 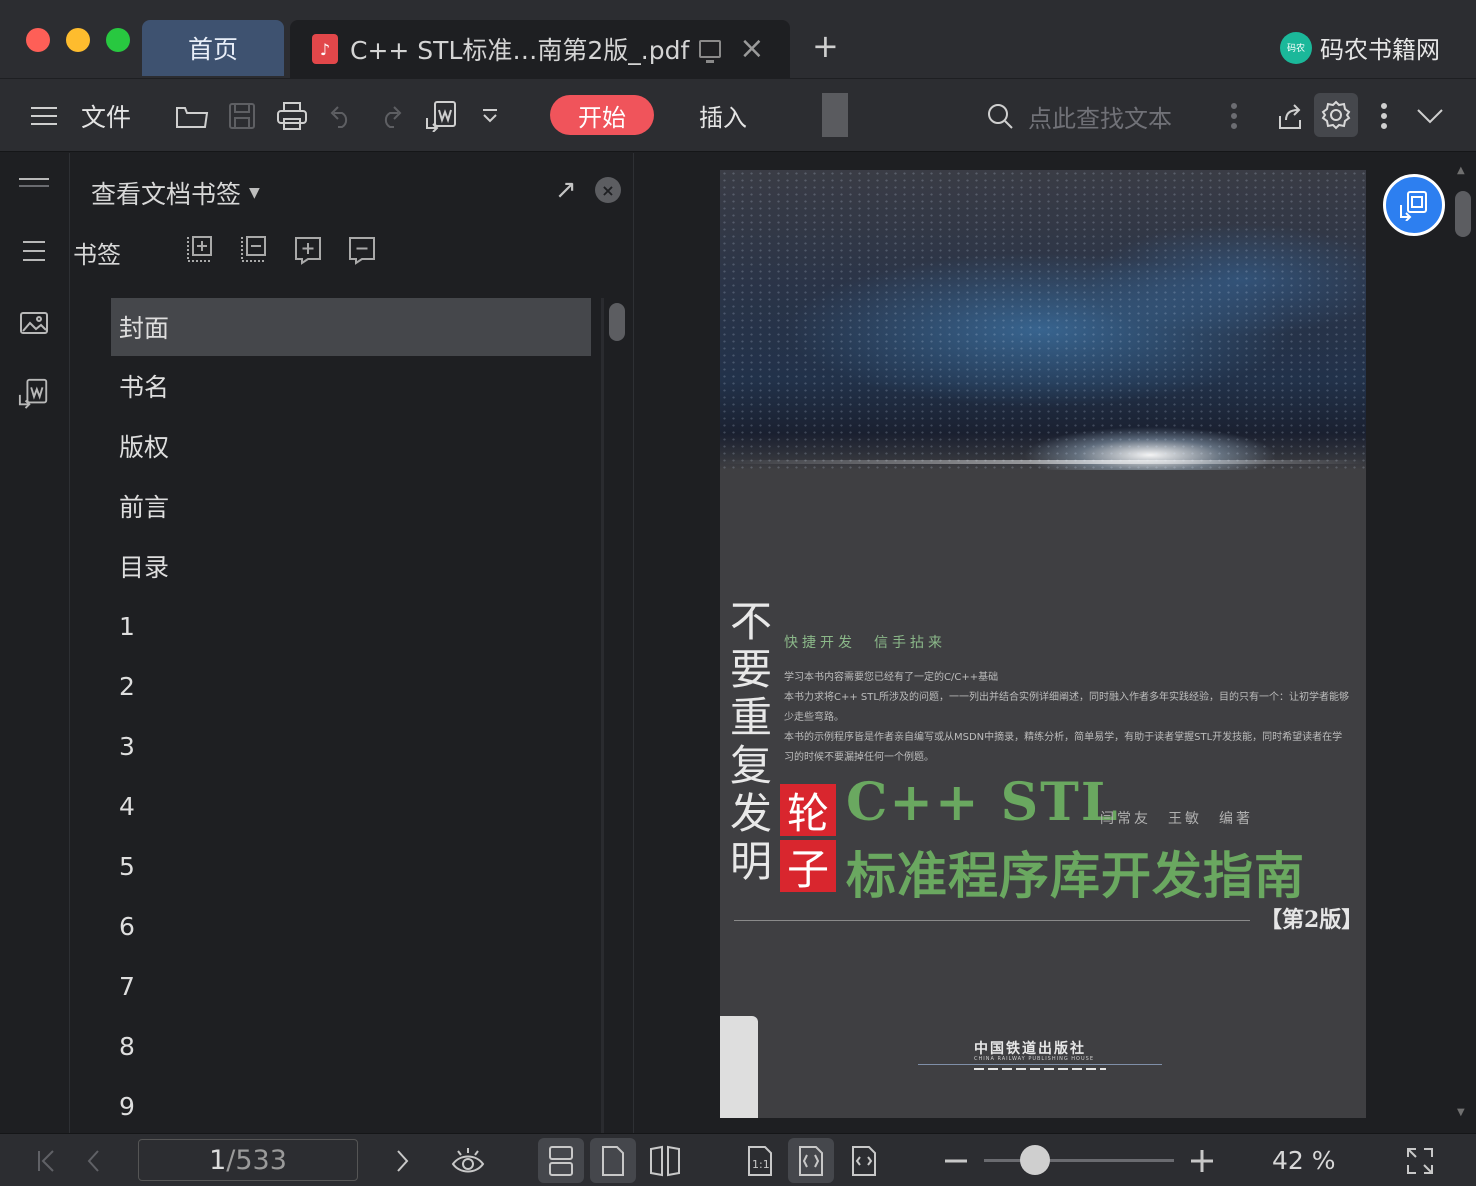 What do you see at coordinates (292, 116) in the screenshot?
I see `print-icon` at bounding box center [292, 116].